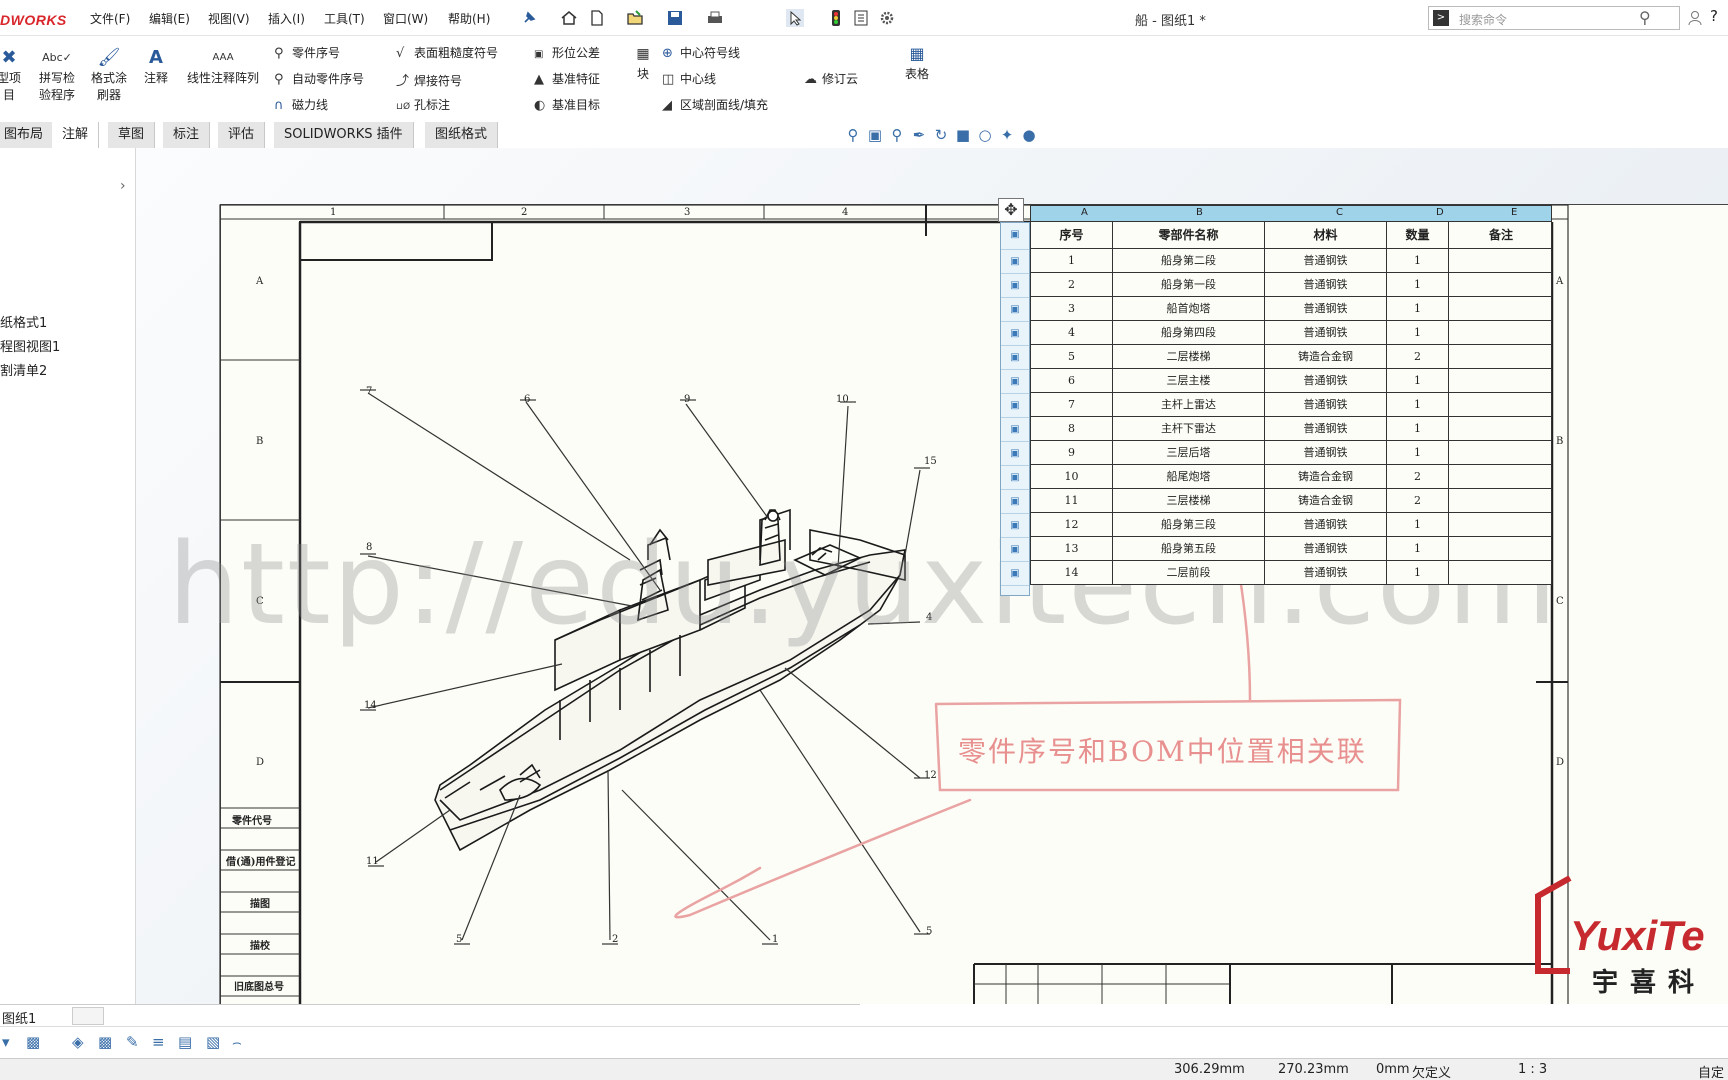  Describe the element at coordinates (132, 1042) in the screenshot. I see `pen-icon: ✎` at that location.